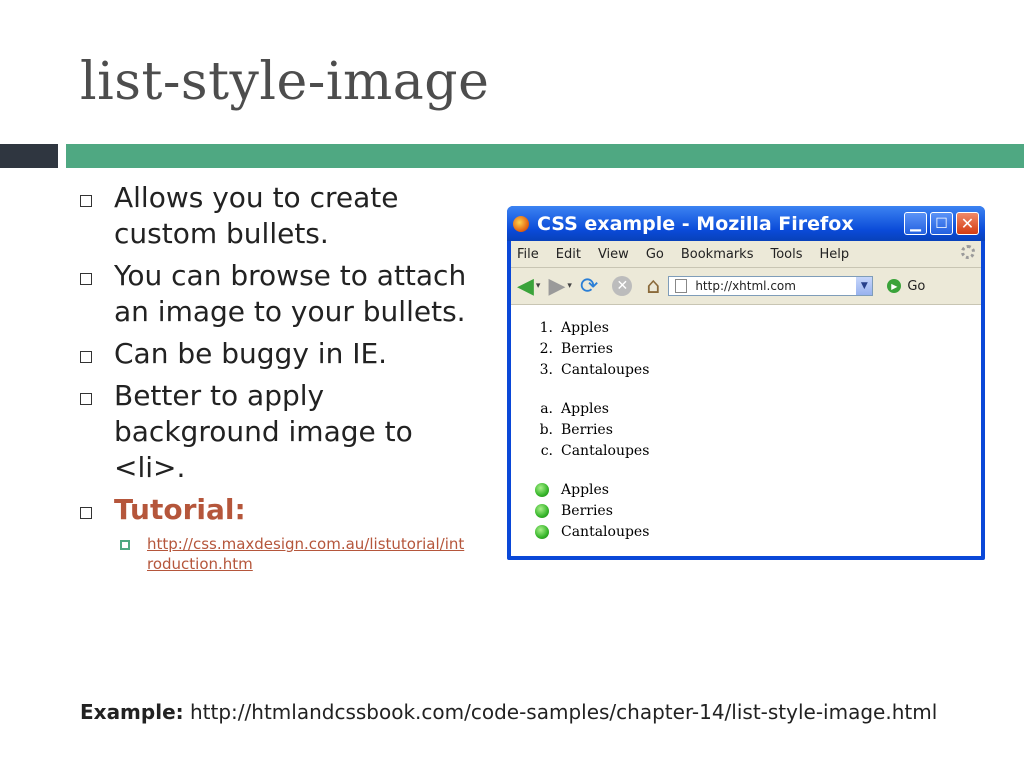 The image size is (1024, 768). Describe the element at coordinates (786, 254) in the screenshot. I see `menu-tools: Tools` at that location.